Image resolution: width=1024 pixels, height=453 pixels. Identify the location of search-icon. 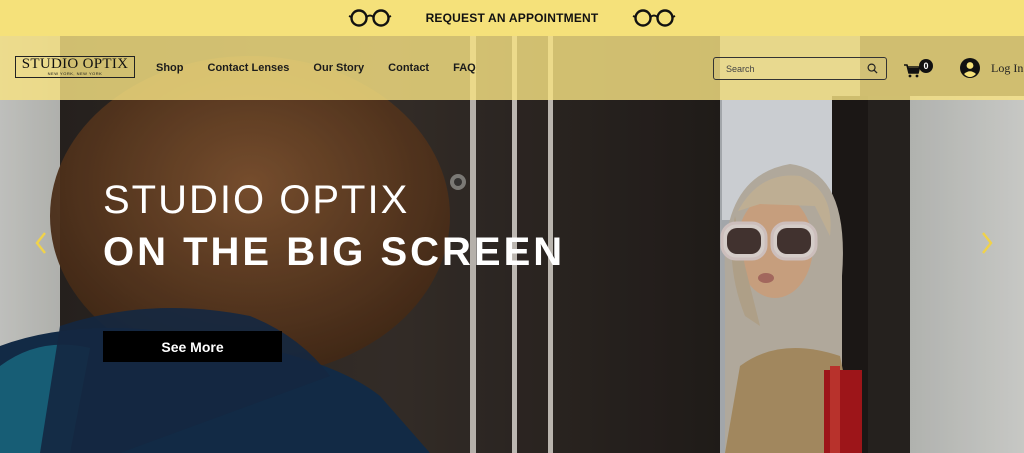
(872, 68).